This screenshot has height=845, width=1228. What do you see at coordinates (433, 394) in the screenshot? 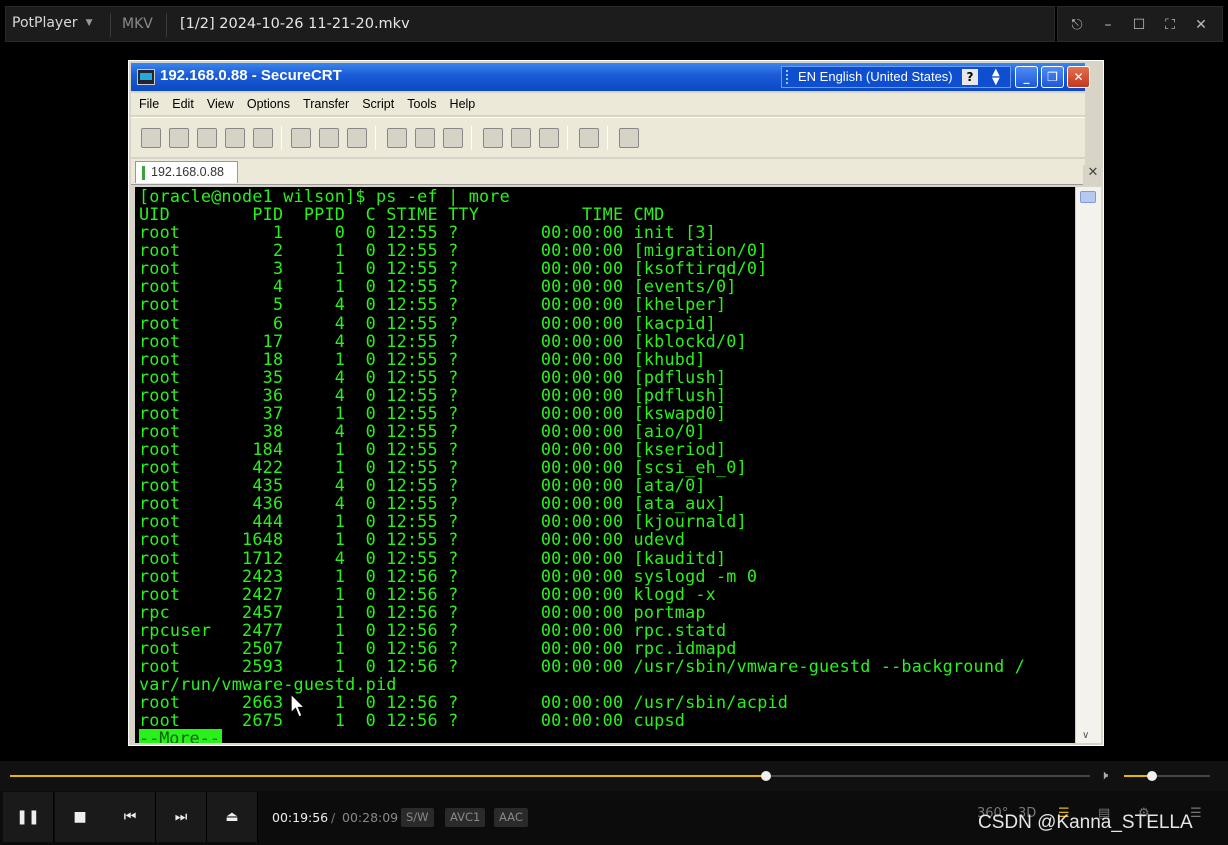
I see `terminal-line: root 36 4 0 12:55 ? 00:00:00 [pdflush]` at bounding box center [433, 394].